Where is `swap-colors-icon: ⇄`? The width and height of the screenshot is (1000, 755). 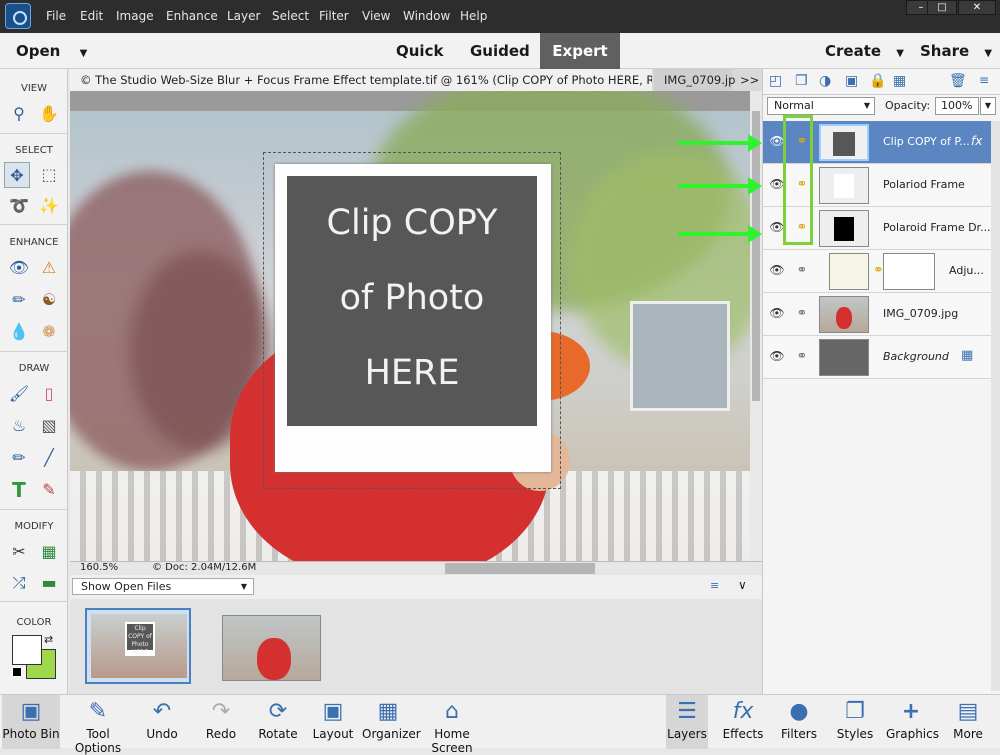
swap-colors-icon: ⇄ is located at coordinates (48, 639).